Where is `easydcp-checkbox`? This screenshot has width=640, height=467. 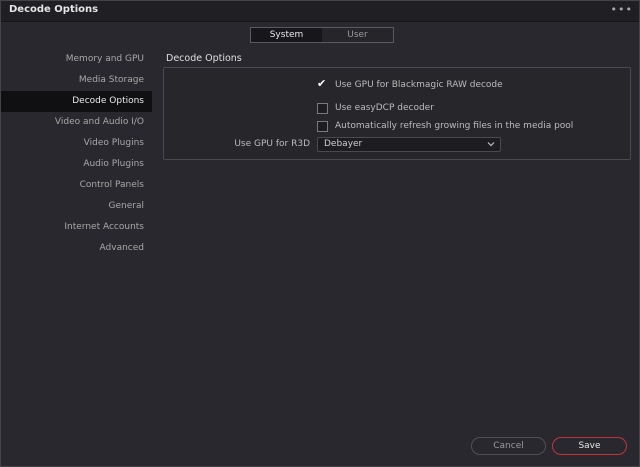
easydcp-checkbox is located at coordinates (322, 108).